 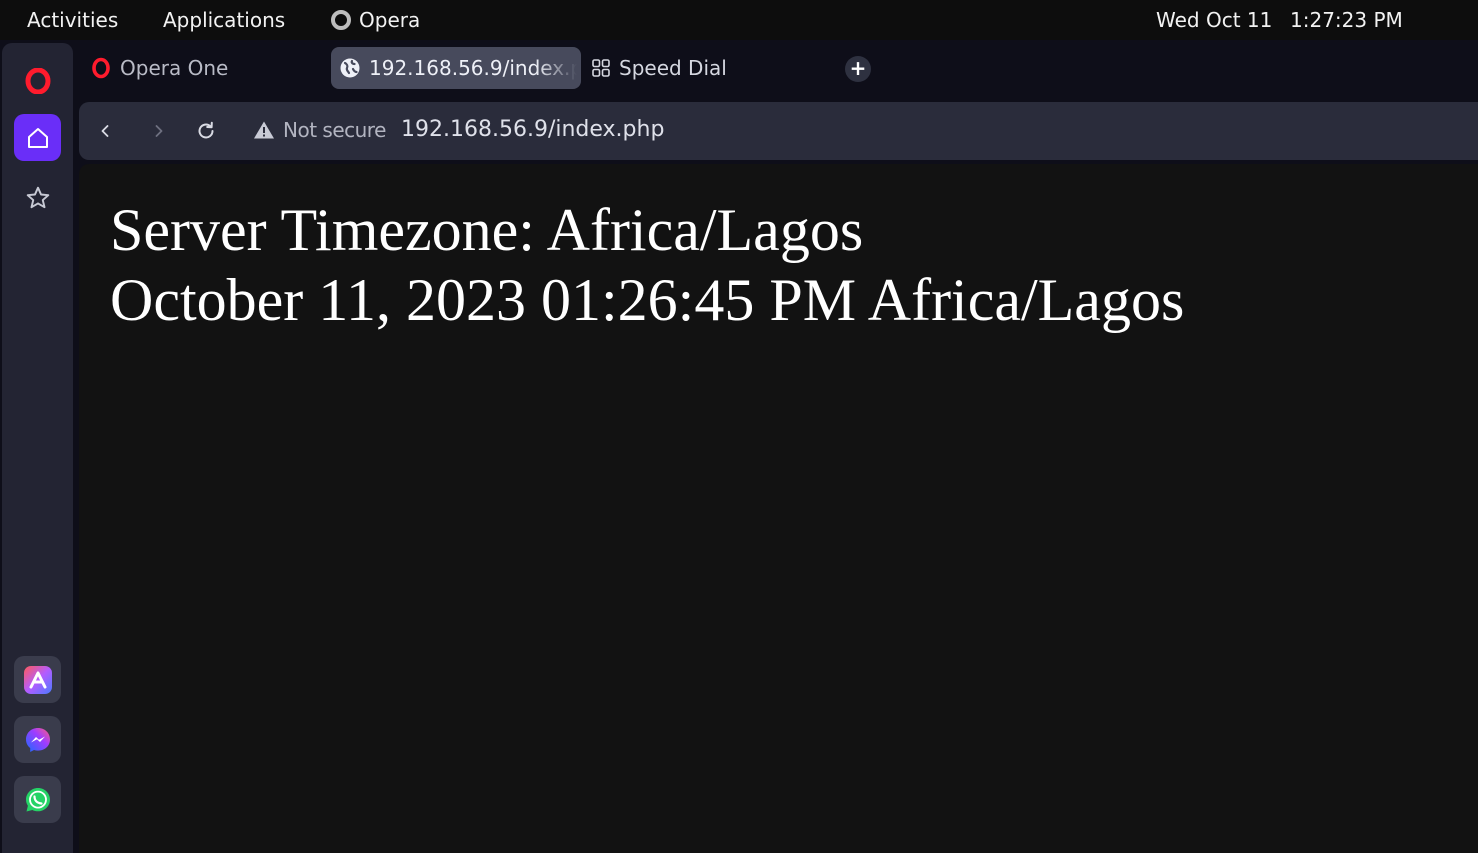 What do you see at coordinates (224, 20) in the screenshot?
I see `applications-menu: Applications` at bounding box center [224, 20].